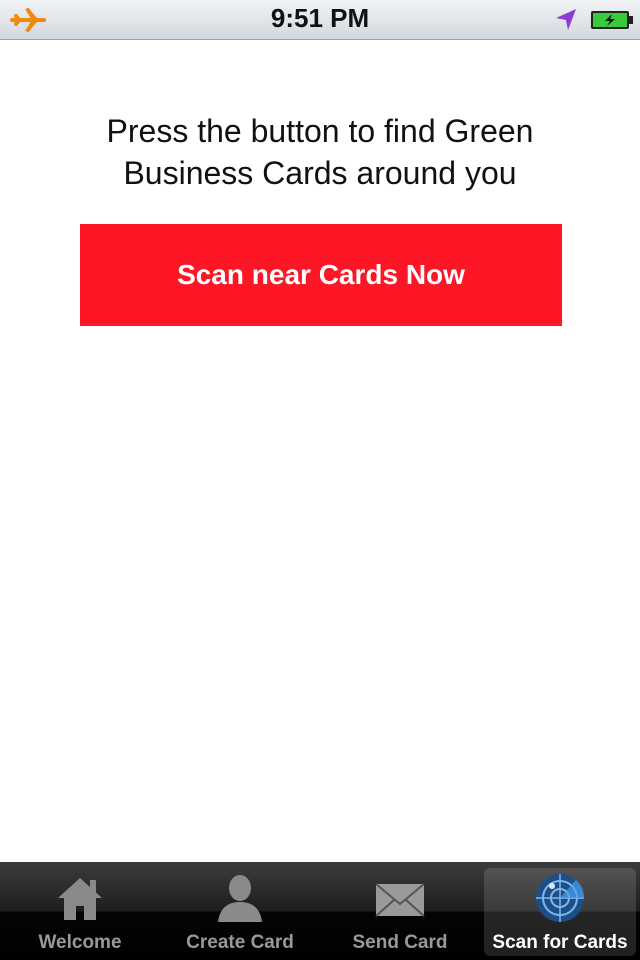 Image resolution: width=640 pixels, height=960 pixels. What do you see at coordinates (560, 898) in the screenshot?
I see `radar-icon` at bounding box center [560, 898].